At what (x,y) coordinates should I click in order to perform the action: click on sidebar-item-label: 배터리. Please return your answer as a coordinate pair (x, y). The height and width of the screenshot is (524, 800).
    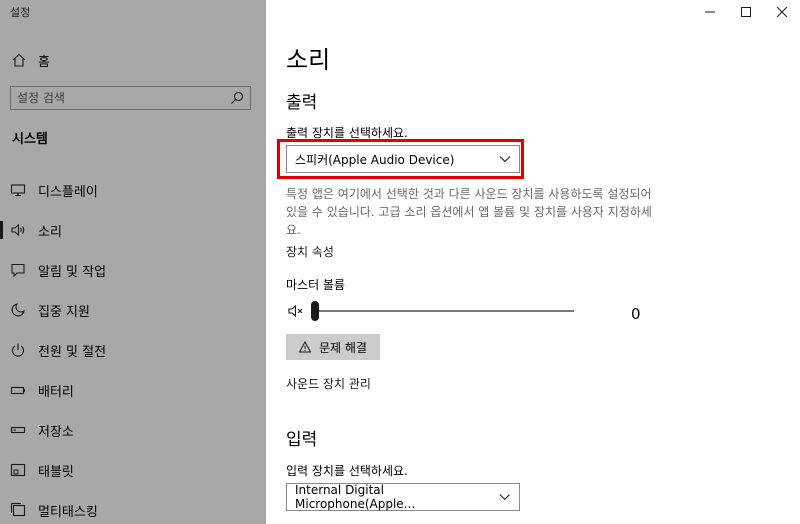
    Looking at the image, I should click on (56, 392).